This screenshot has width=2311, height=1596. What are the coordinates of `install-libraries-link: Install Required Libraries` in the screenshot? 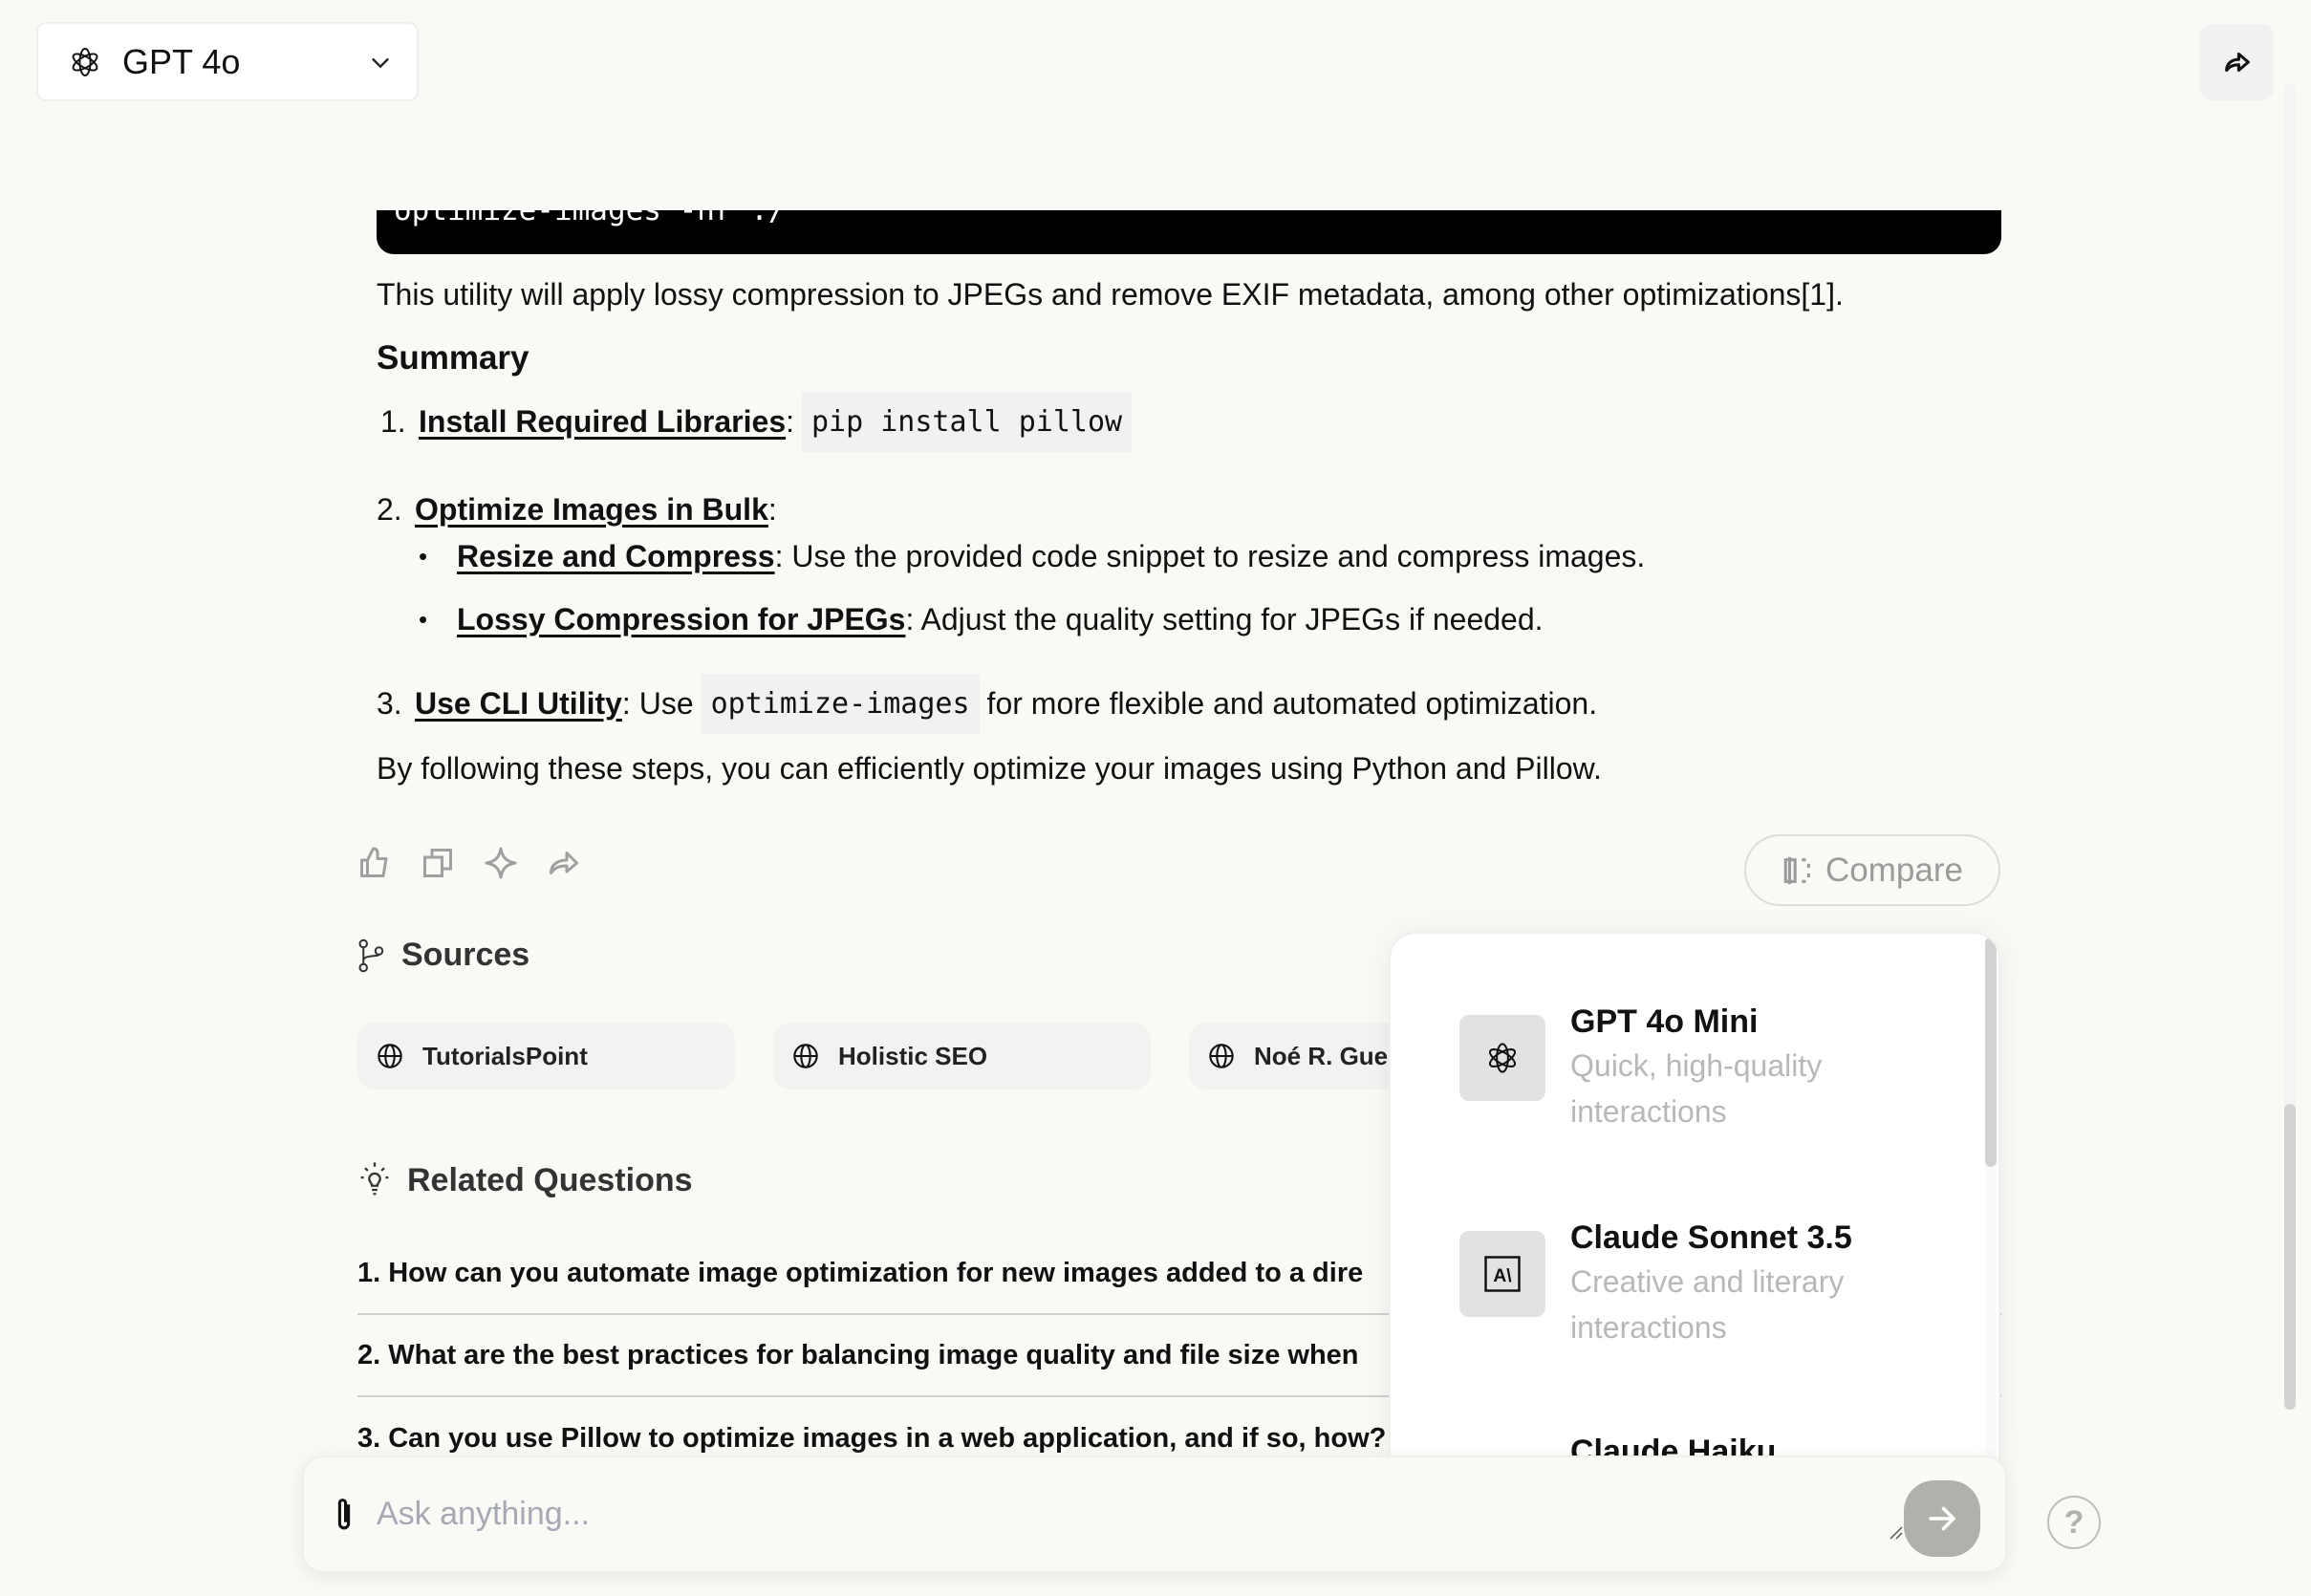 It's located at (602, 422).